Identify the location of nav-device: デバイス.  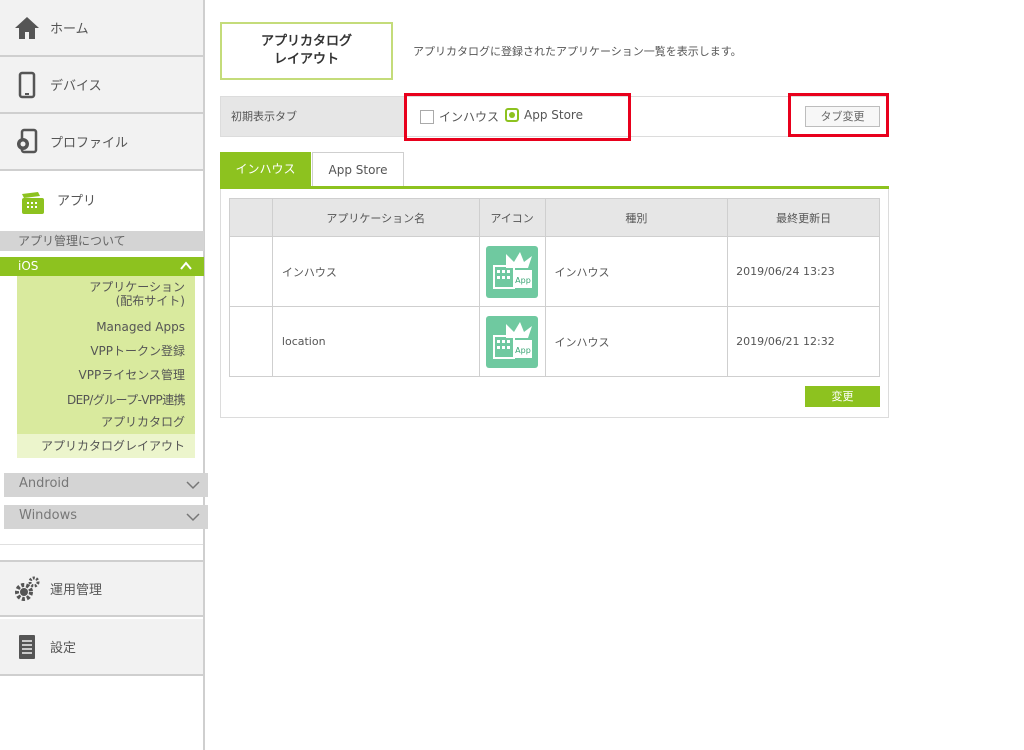
(101, 85).